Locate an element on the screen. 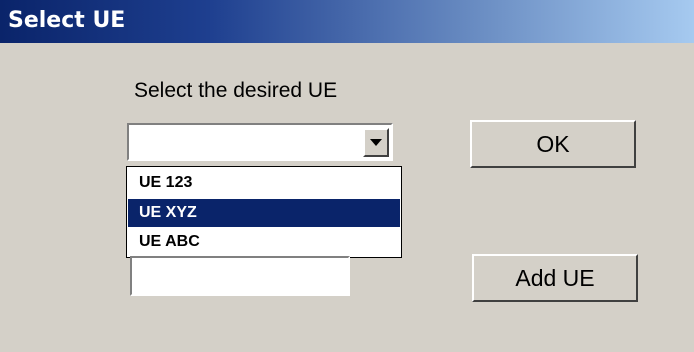  chevron-down-icon is located at coordinates (376, 142).